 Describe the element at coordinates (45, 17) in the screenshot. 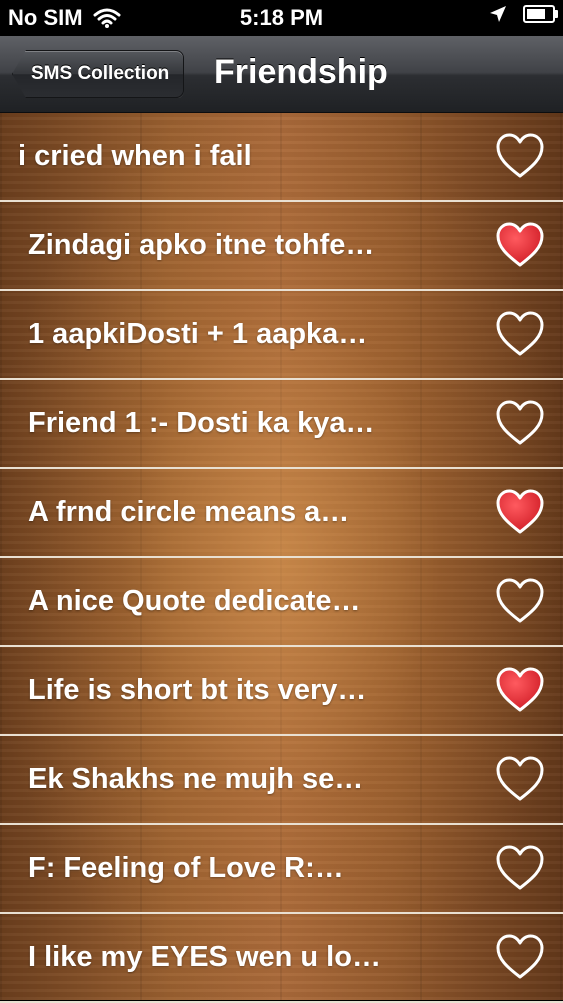

I see `carrier-label: No SIM` at that location.